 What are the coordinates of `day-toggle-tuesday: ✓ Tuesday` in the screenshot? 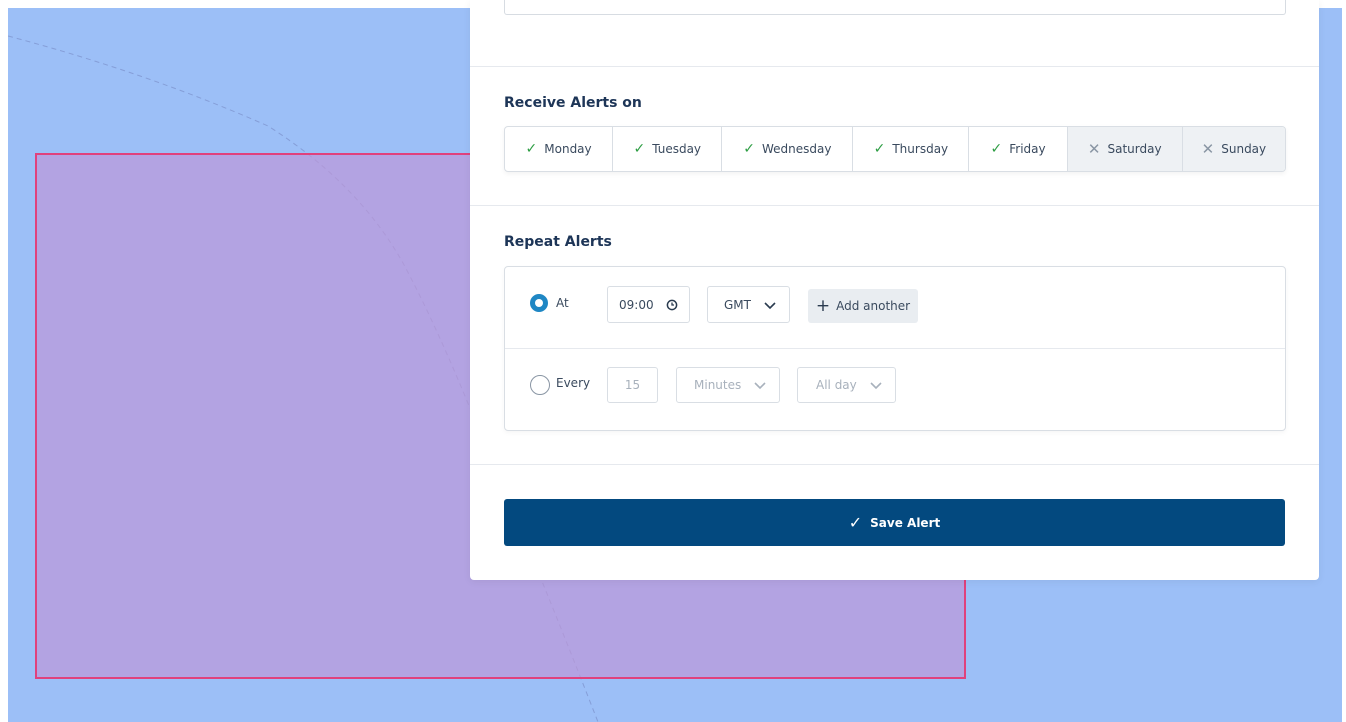 It's located at (668, 149).